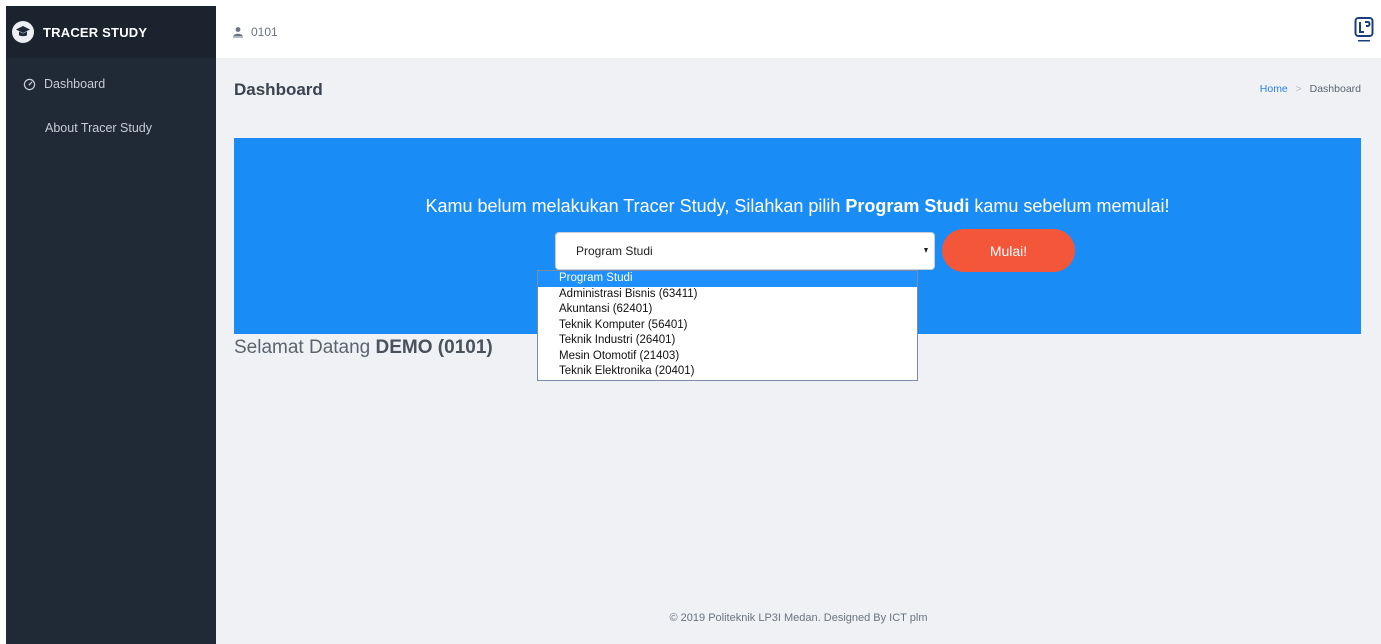 This screenshot has width=1381, height=644. I want to click on dashboard-gauge-icon, so click(29, 84).